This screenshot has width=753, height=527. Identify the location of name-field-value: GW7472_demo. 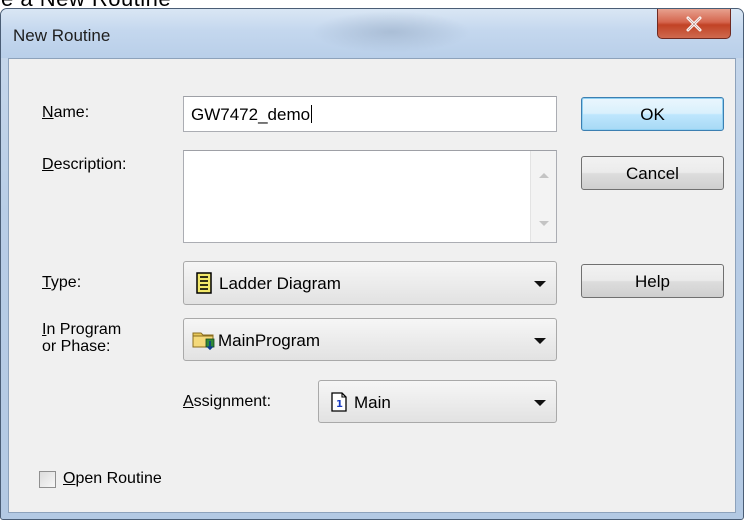
(252, 115).